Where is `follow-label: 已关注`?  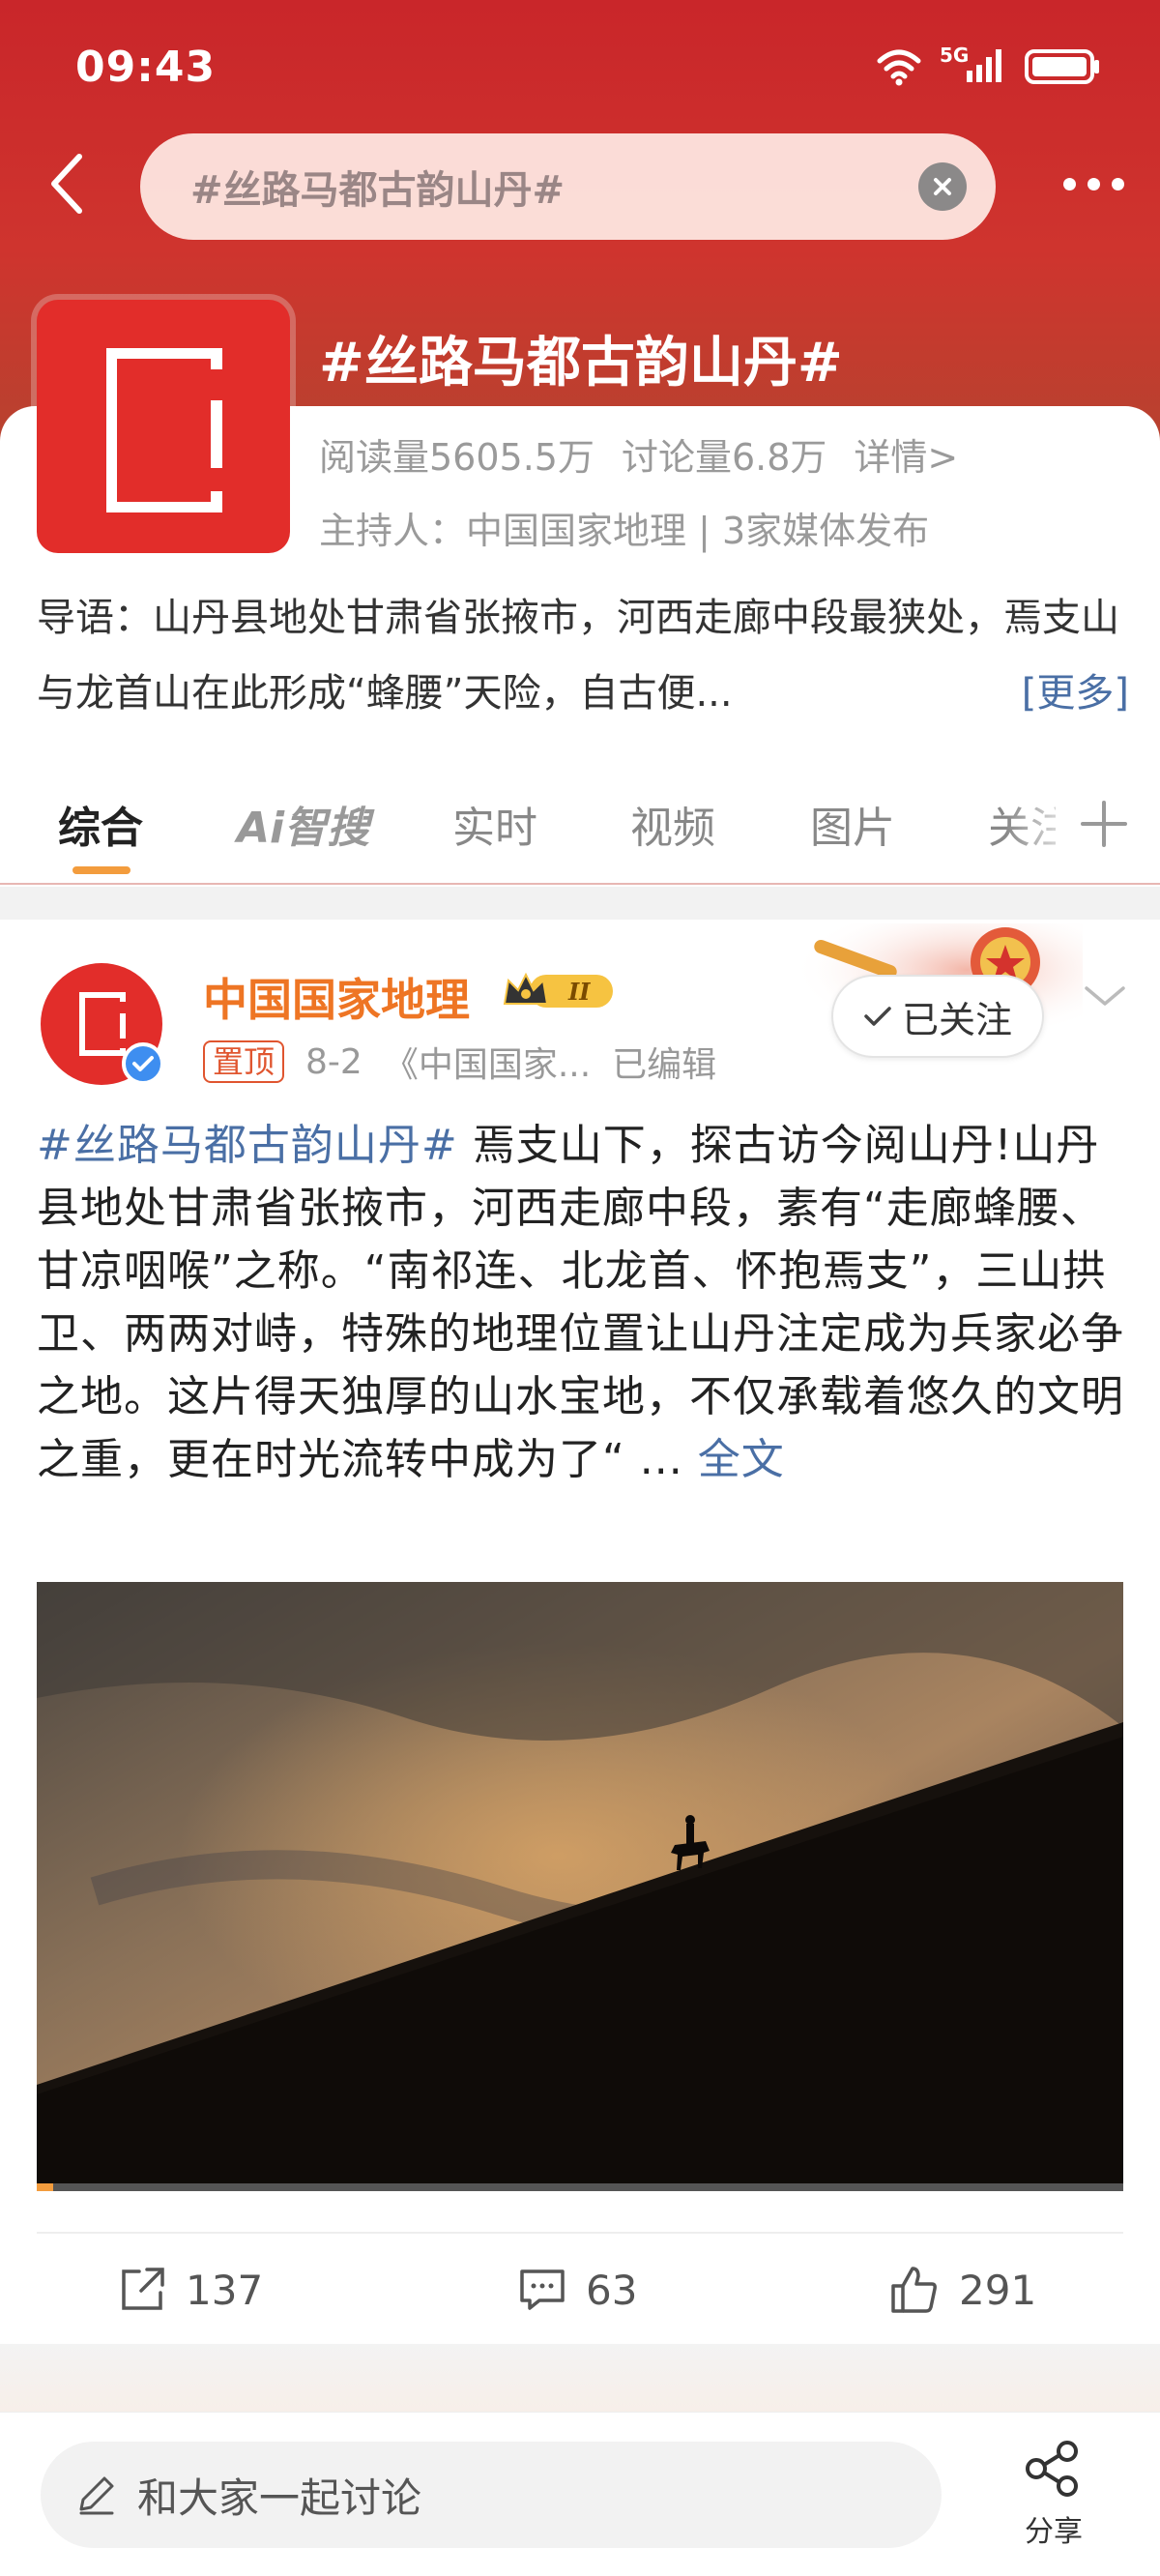
follow-label: 已关注 is located at coordinates (957, 1019).